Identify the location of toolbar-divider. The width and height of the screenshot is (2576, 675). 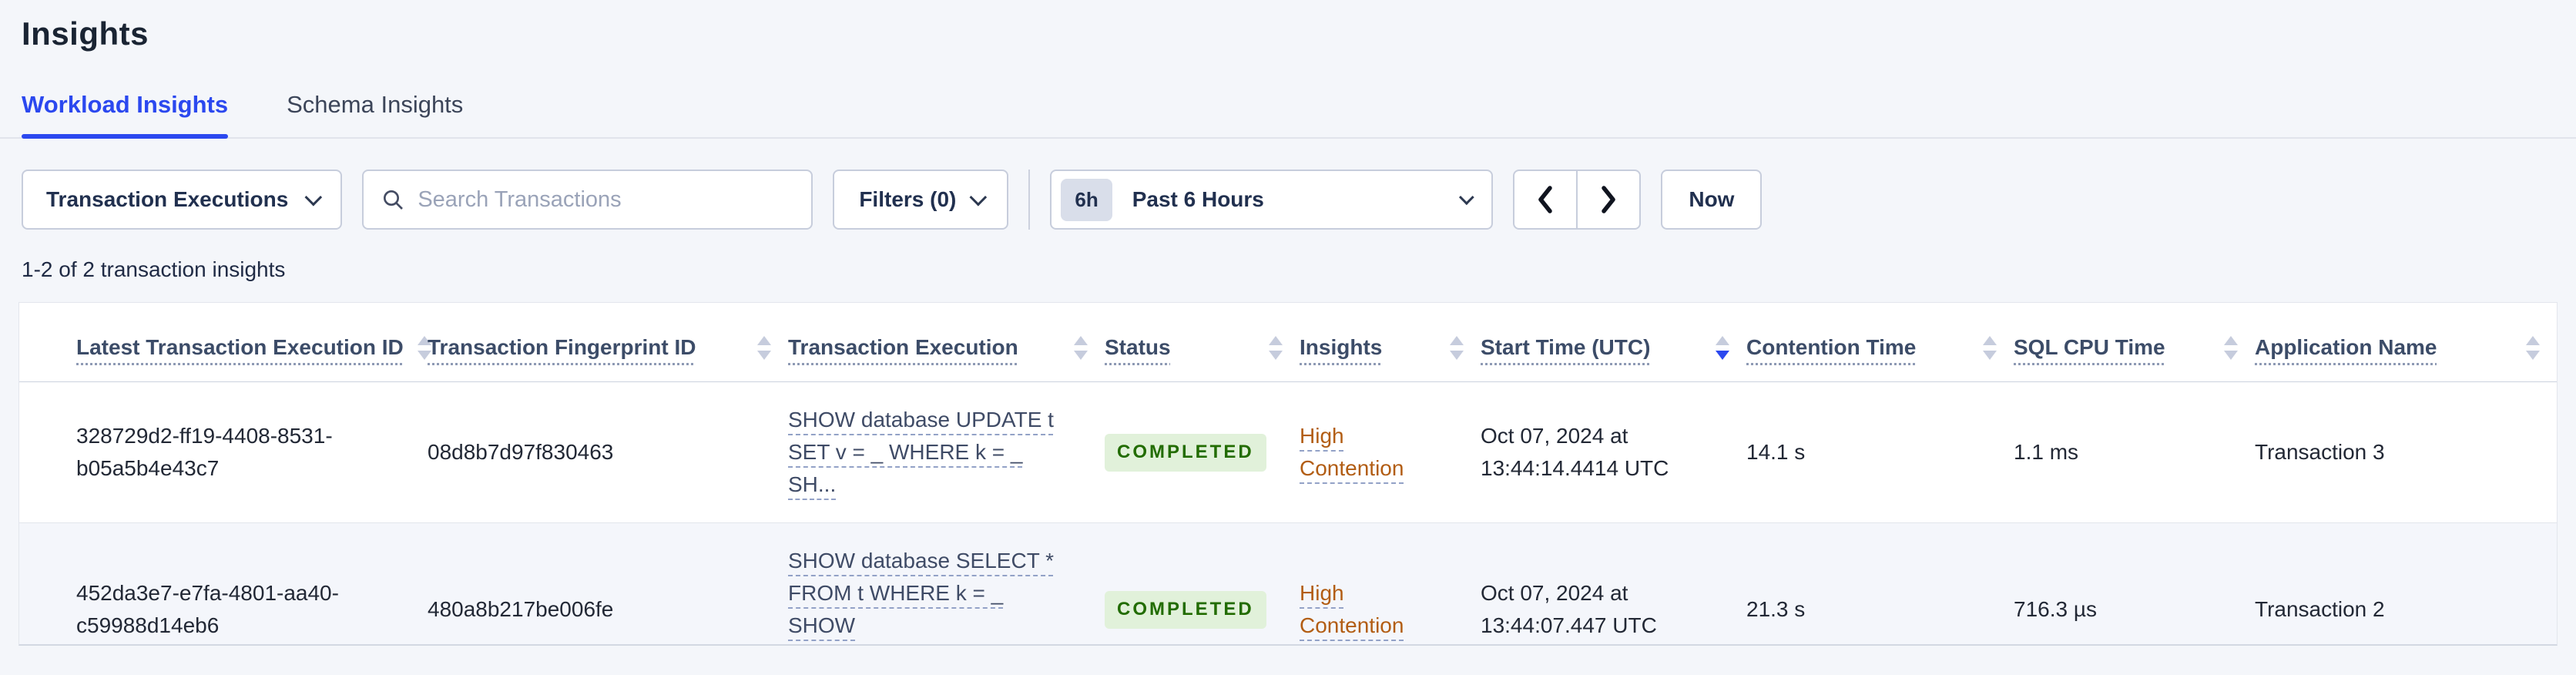
(1029, 200).